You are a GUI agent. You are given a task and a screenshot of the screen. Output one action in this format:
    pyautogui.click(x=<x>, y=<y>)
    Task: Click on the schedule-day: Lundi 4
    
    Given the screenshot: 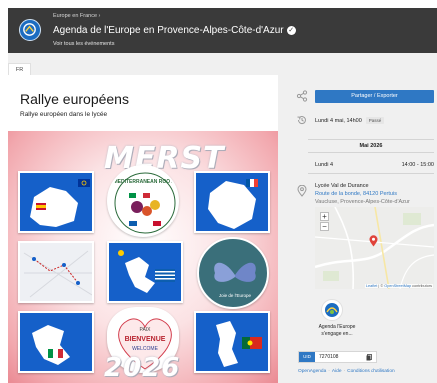 What is the action you would take?
    pyautogui.click(x=324, y=165)
    